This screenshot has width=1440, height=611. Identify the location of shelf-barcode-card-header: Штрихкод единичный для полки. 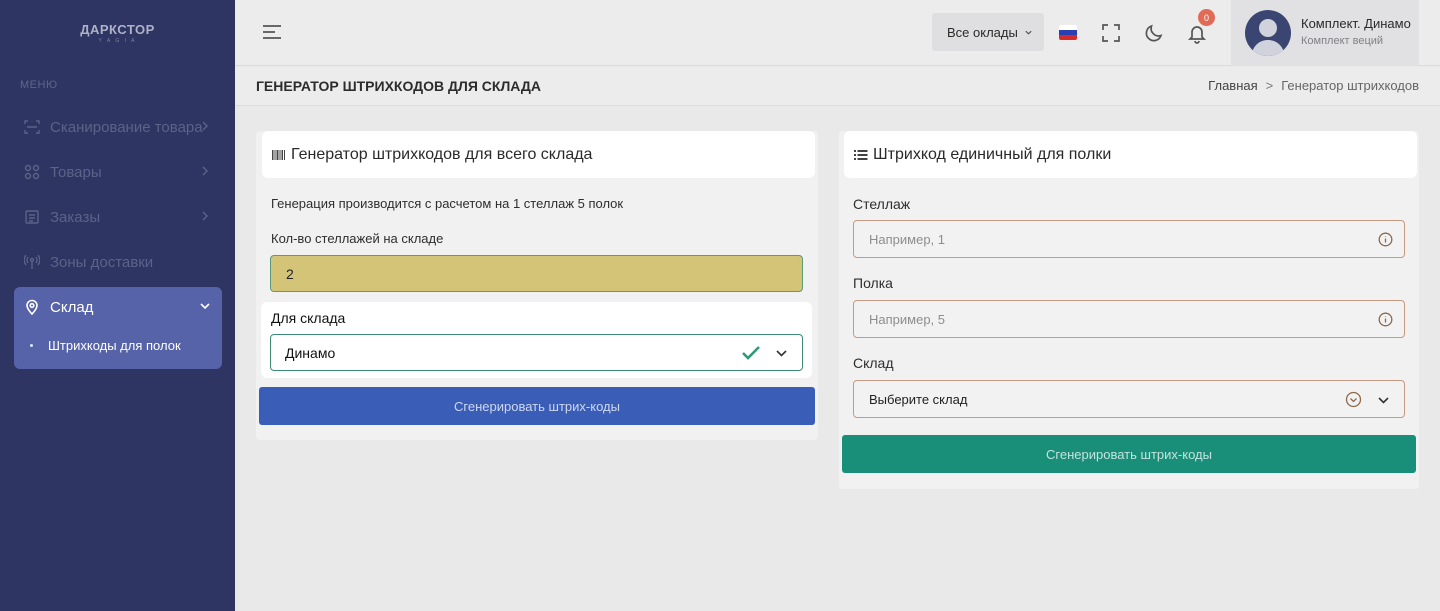
(1130, 154).